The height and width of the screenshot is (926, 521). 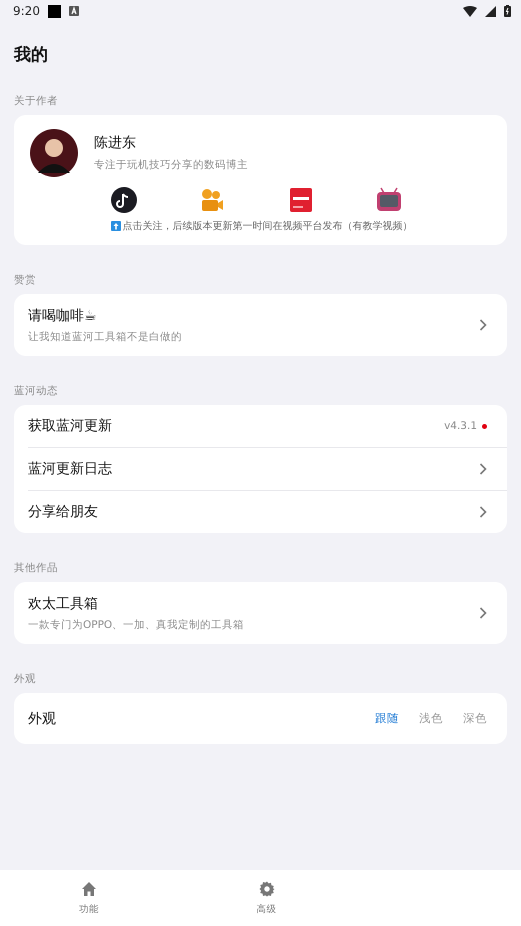 What do you see at coordinates (63, 315) in the screenshot?
I see `row-title: 请喝咖啡☕` at bounding box center [63, 315].